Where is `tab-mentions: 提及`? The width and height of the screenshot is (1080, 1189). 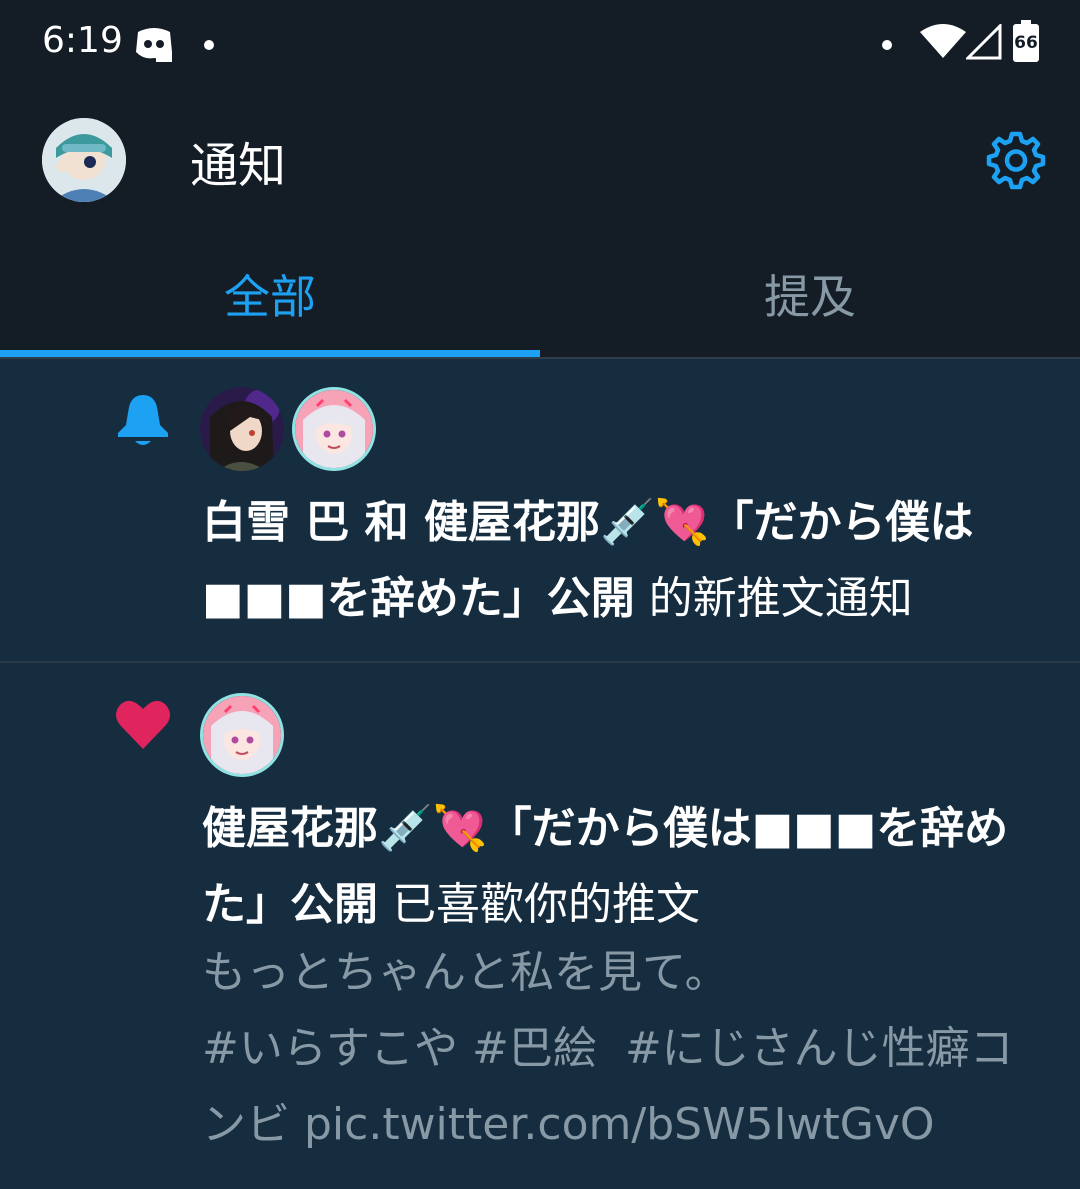 tab-mentions: 提及 is located at coordinates (810, 308).